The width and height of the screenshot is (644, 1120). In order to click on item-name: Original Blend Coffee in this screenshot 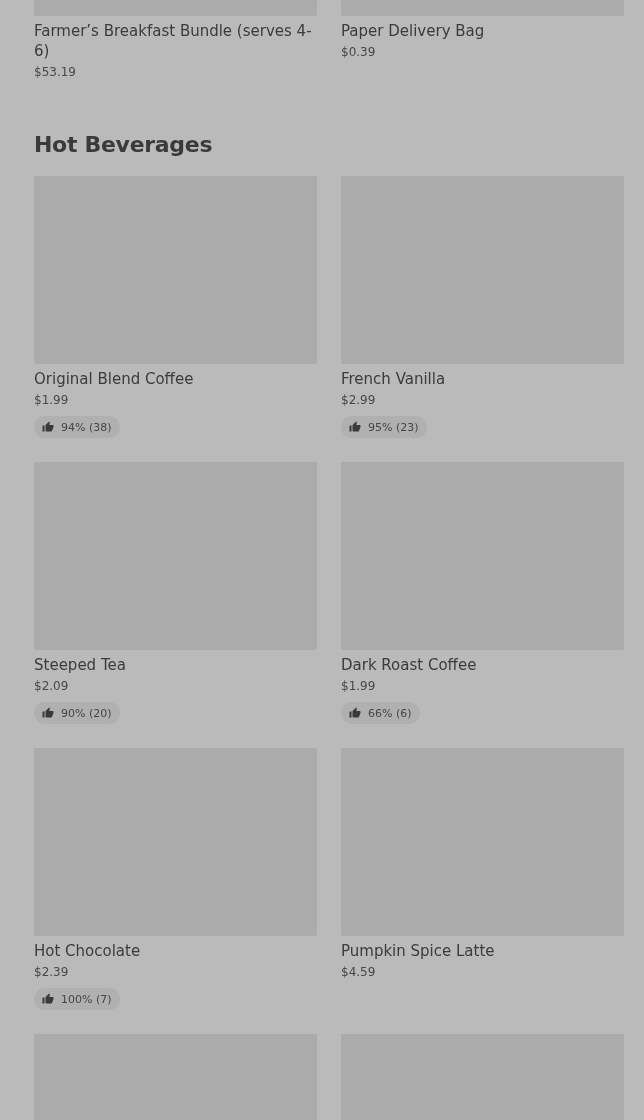, I will do `click(114, 379)`.